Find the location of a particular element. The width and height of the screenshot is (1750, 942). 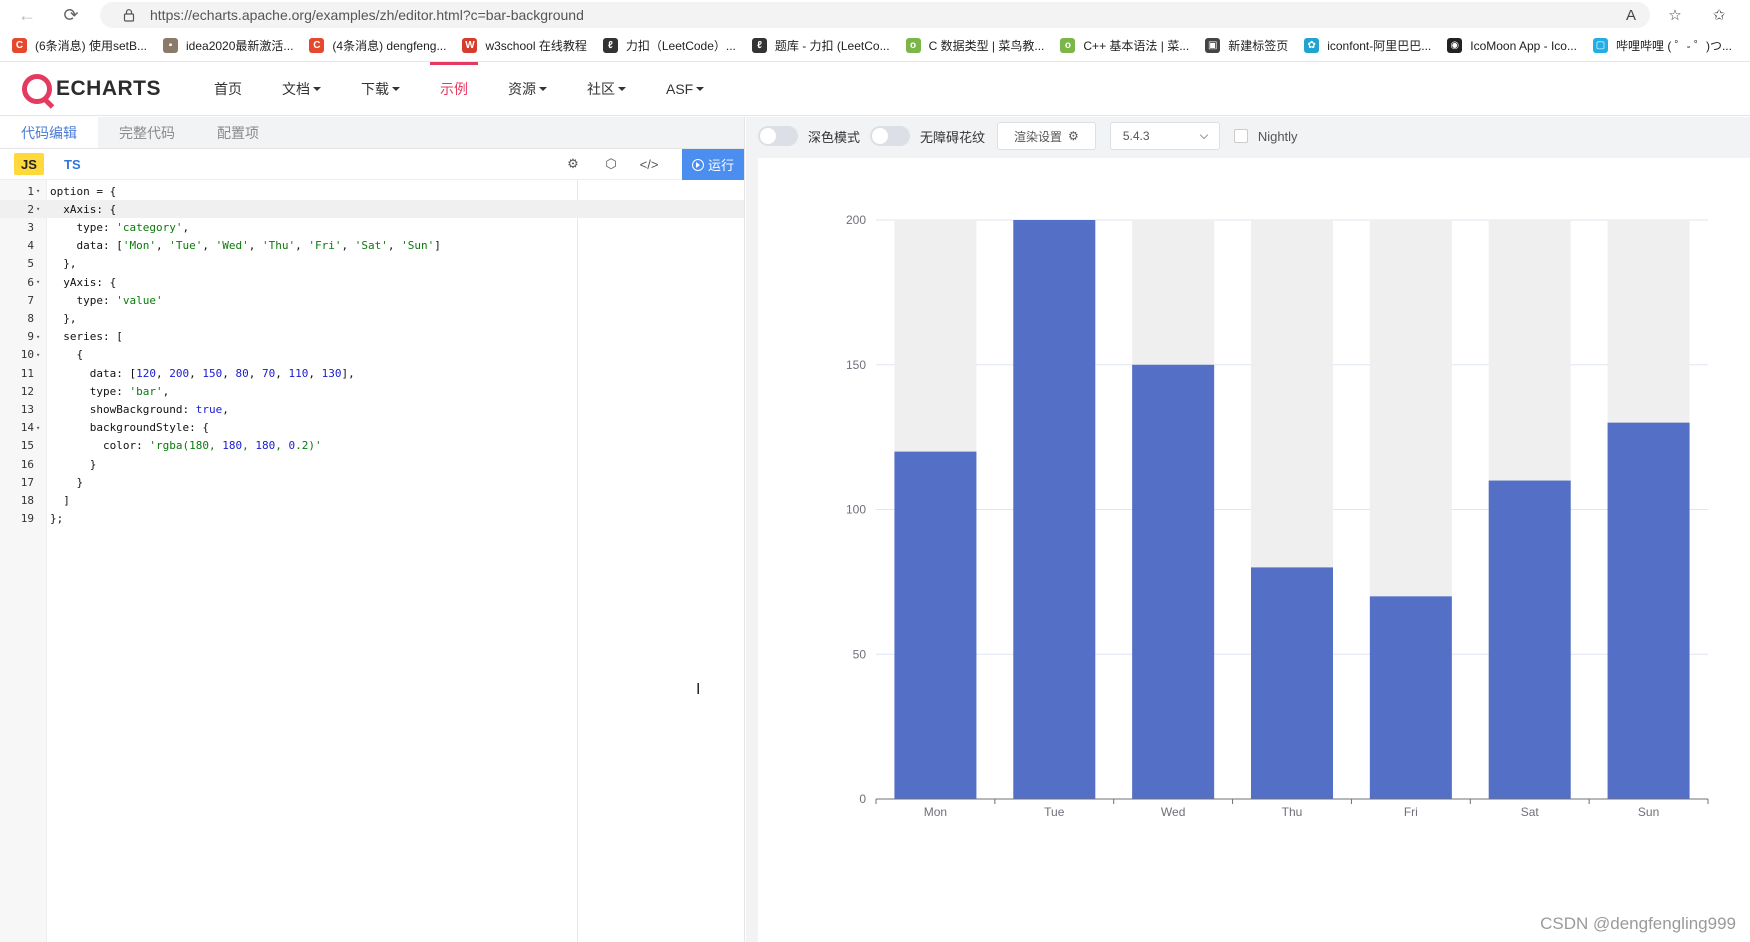

bookmark-item: ▣ 新建标签页 is located at coordinates (1246, 45).